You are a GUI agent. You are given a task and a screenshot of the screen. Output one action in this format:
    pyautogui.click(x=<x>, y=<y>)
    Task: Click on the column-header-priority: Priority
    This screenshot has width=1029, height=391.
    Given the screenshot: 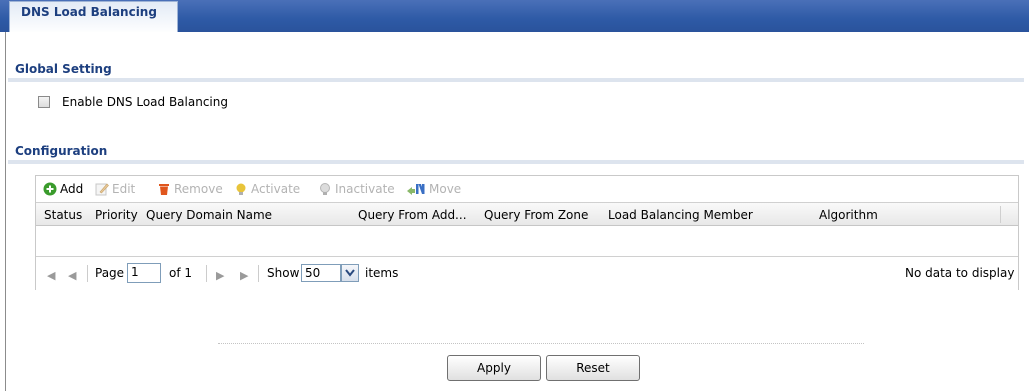 What is the action you would take?
    pyautogui.click(x=116, y=215)
    